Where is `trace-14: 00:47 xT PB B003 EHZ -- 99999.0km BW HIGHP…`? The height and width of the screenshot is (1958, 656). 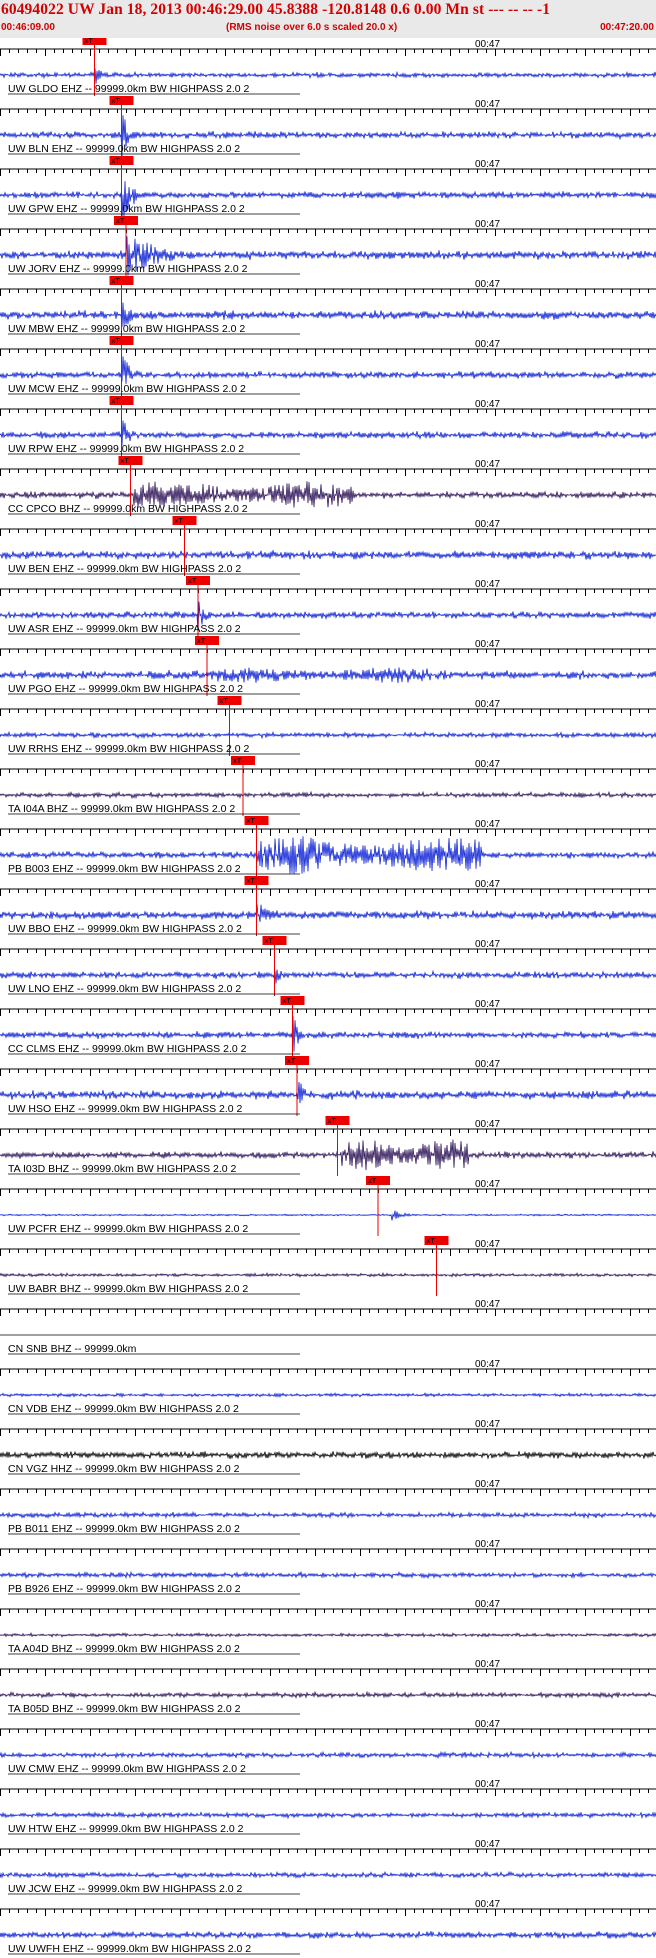
trace-14: 00:47 xT PB B003 EHZ -- 99999.0km BW HIGHP… is located at coordinates (328, 846).